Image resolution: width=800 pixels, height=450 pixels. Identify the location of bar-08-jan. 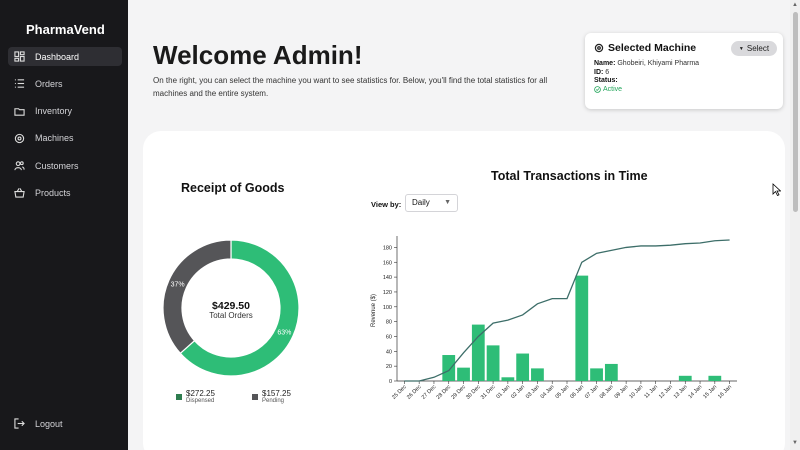
(611, 372).